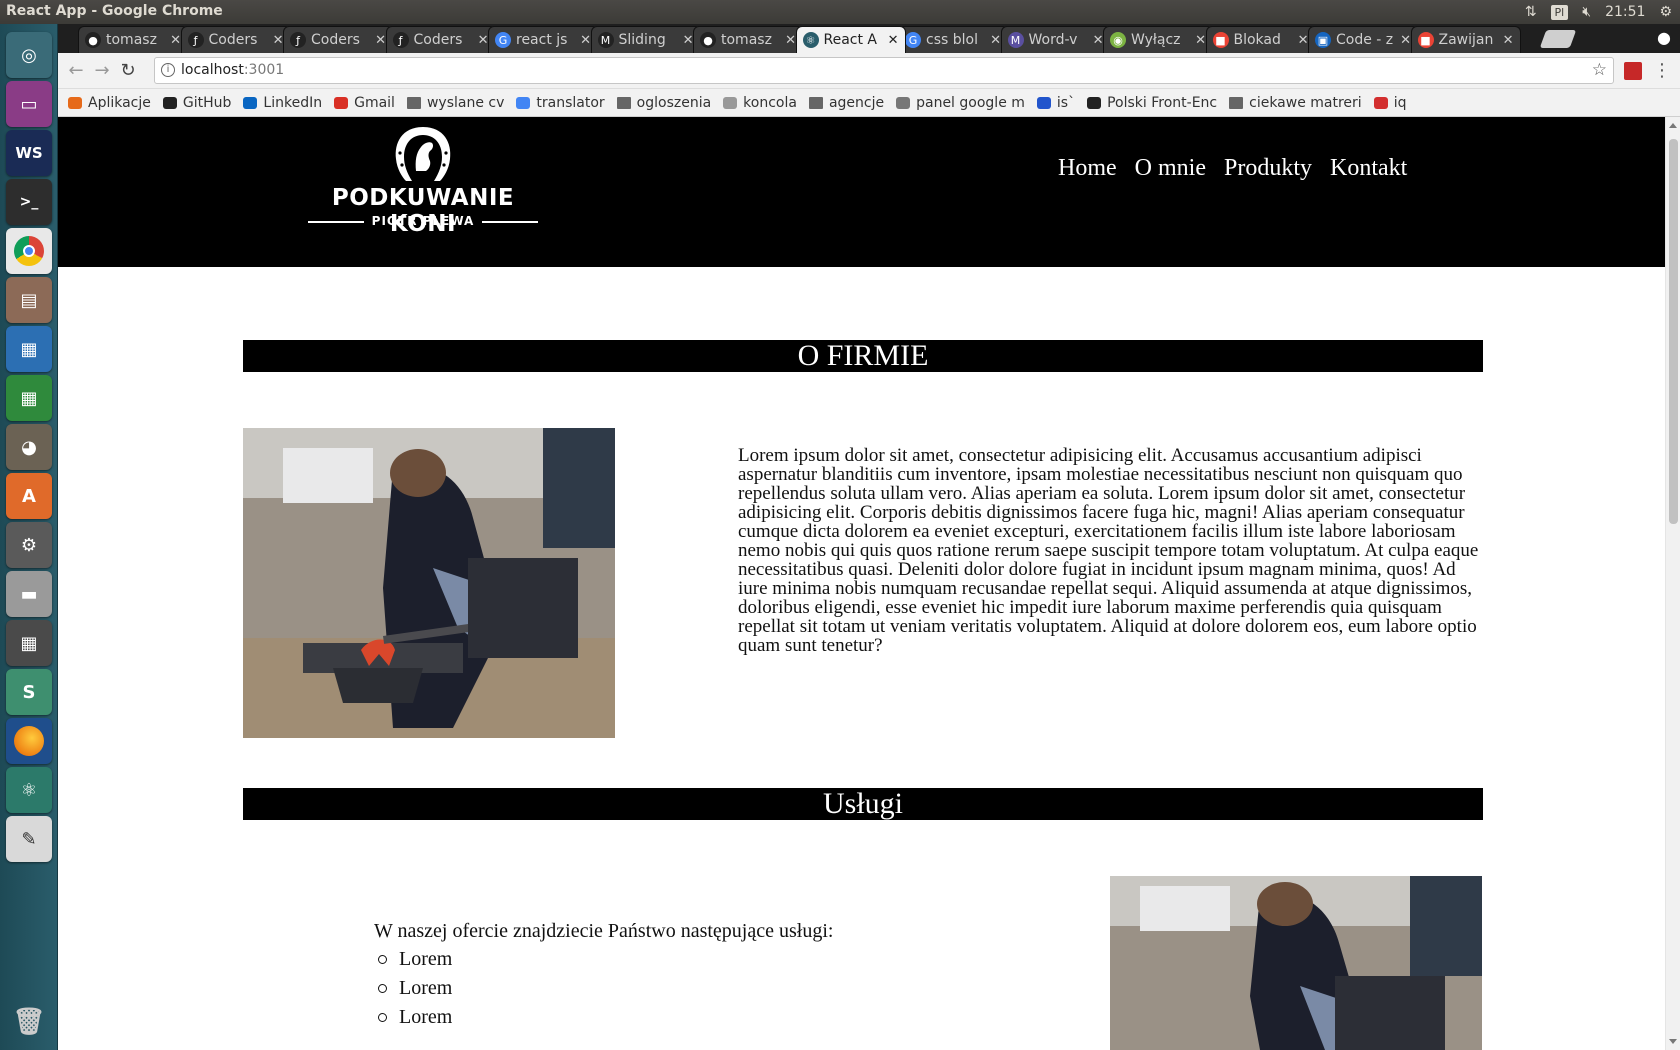 This screenshot has height=1050, width=1680. What do you see at coordinates (730, 102) in the screenshot?
I see `page-icon` at bounding box center [730, 102].